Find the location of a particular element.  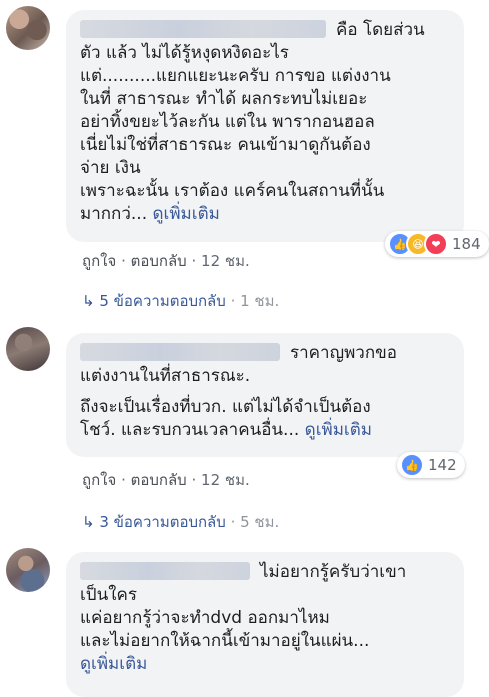

comment-text: แต่งงานในที่สาธารณะ. is located at coordinates (165, 376).